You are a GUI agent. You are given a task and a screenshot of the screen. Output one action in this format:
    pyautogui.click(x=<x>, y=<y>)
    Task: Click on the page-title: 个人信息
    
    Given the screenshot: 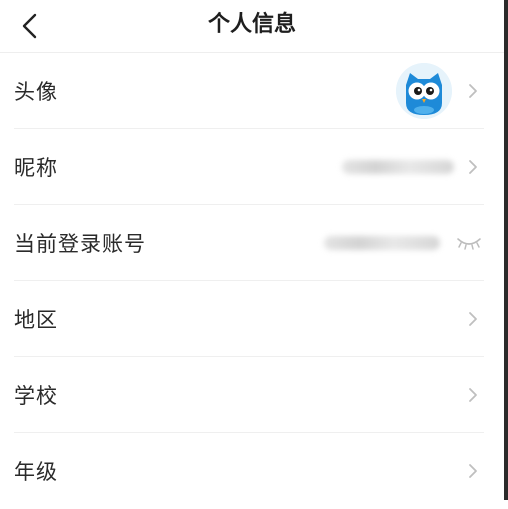 What is the action you would take?
    pyautogui.click(x=251, y=24)
    